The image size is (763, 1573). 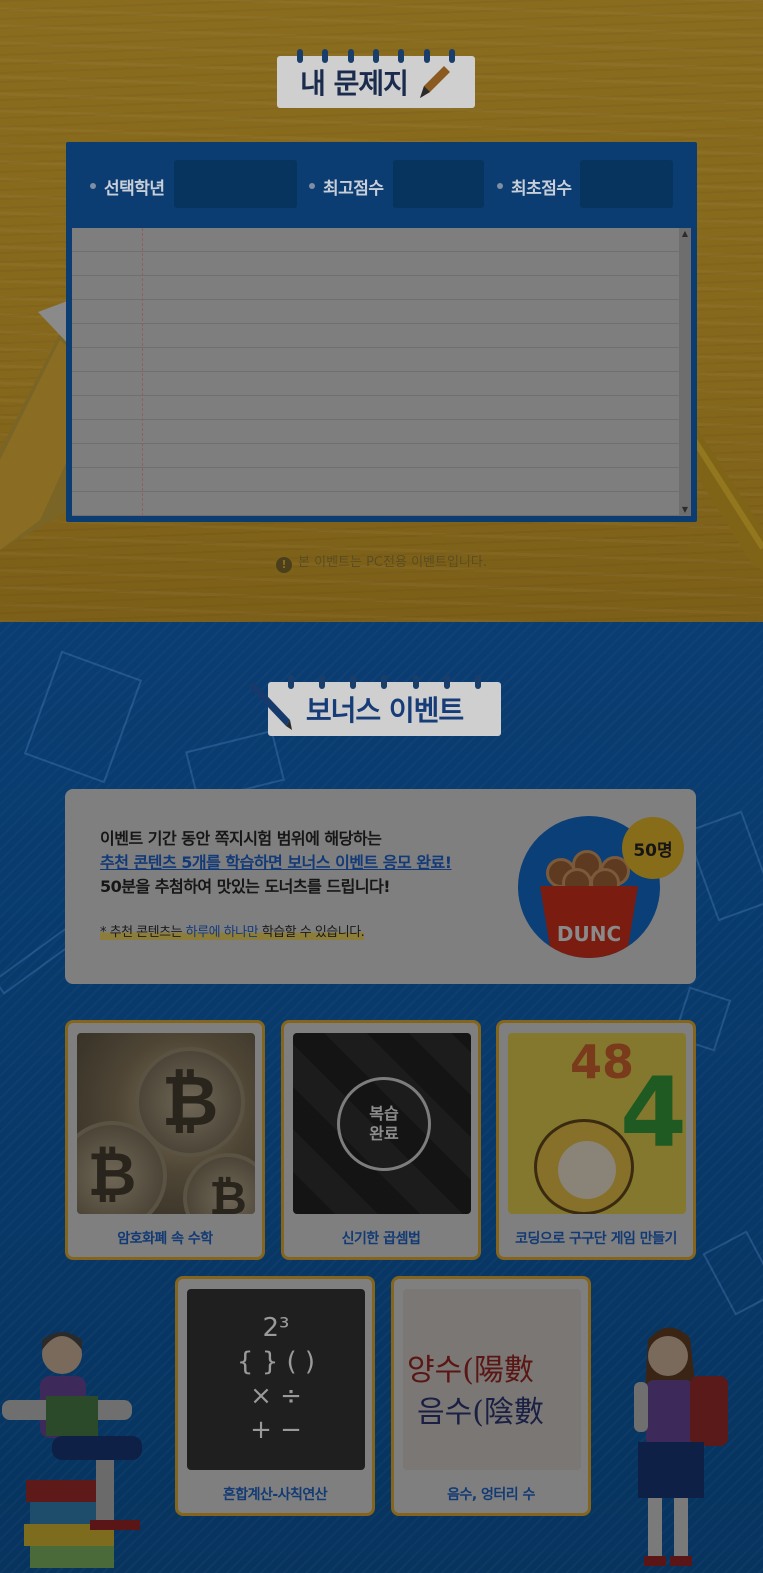 I want to click on review-complete-thumb: 복습 완료, so click(x=382, y=1123).